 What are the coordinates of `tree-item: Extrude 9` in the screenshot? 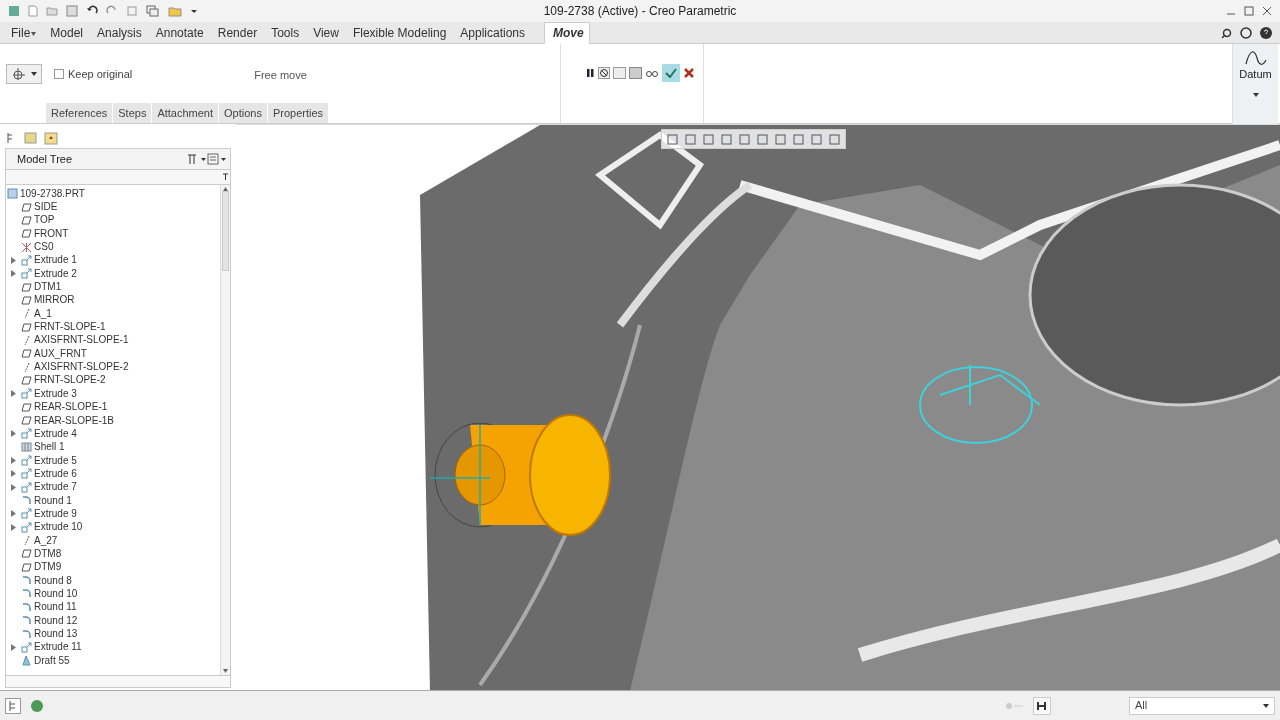 It's located at (55, 513).